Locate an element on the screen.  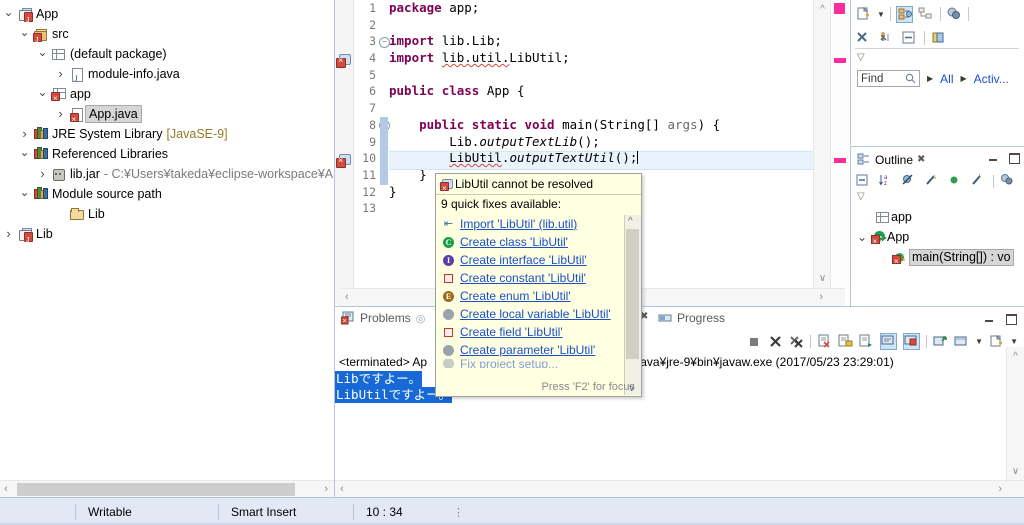
quickfix-item-create-field: Create field 'LibUtil' is located at coordinates (530, 332).